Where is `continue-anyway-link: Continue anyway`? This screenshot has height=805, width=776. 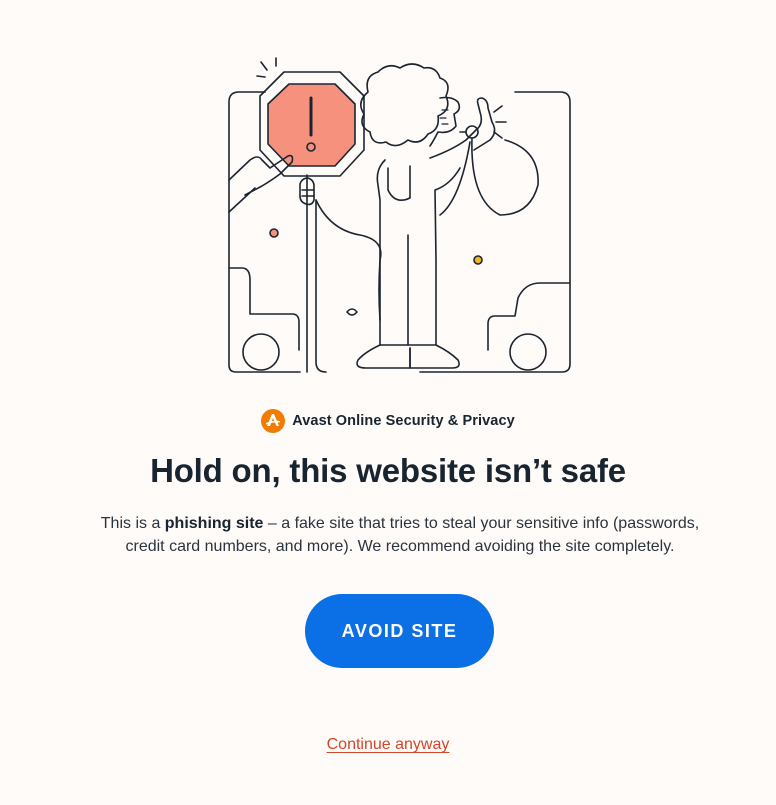 continue-anyway-link: Continue anyway is located at coordinates (388, 744).